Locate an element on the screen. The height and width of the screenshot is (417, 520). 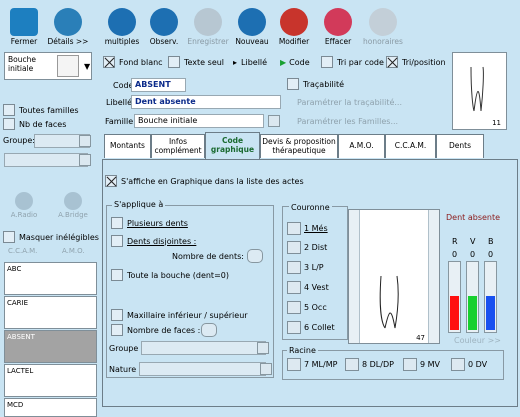
list-item-abc: ABC is located at coordinates (50, 278).